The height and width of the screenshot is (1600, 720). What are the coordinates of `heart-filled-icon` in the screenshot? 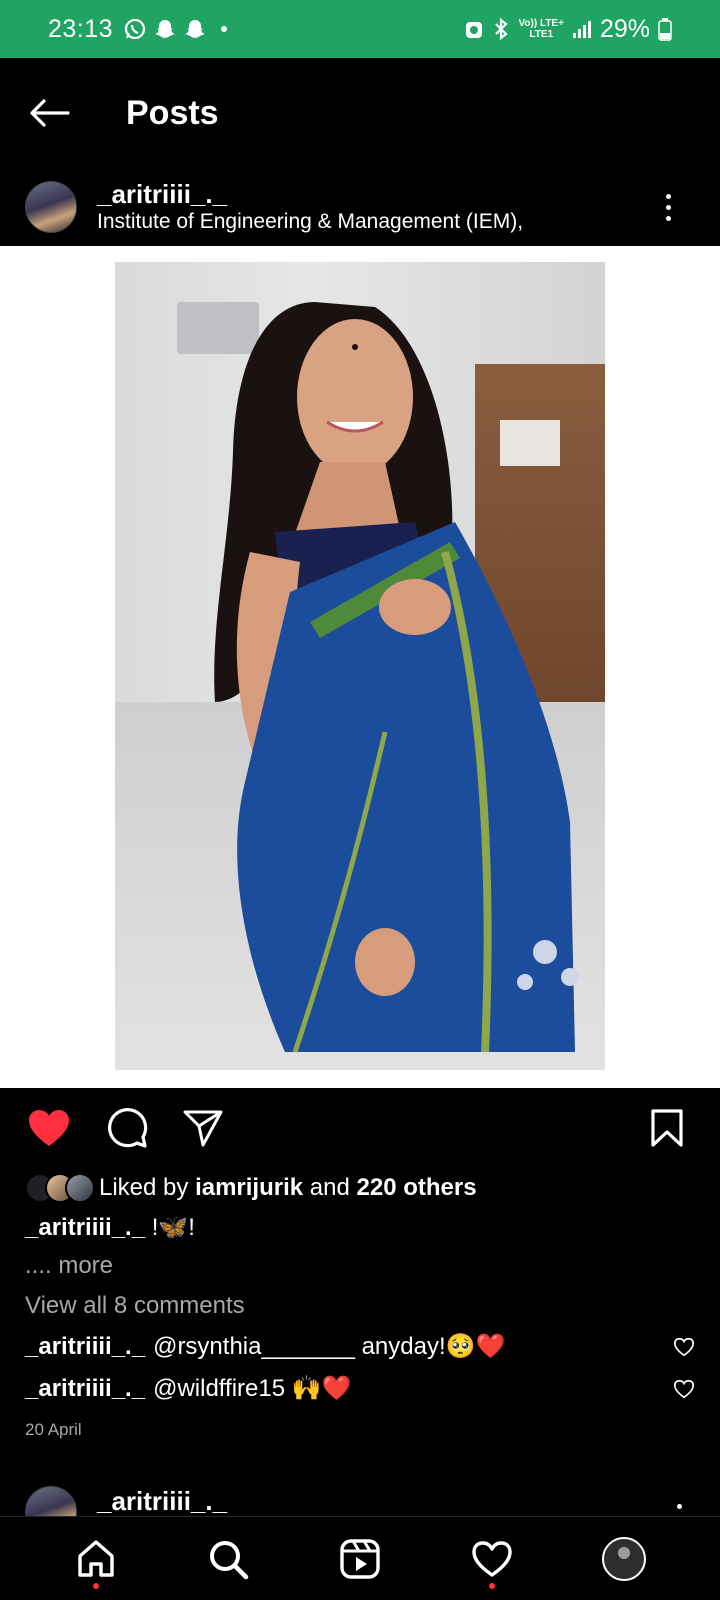 It's located at (49, 1128).